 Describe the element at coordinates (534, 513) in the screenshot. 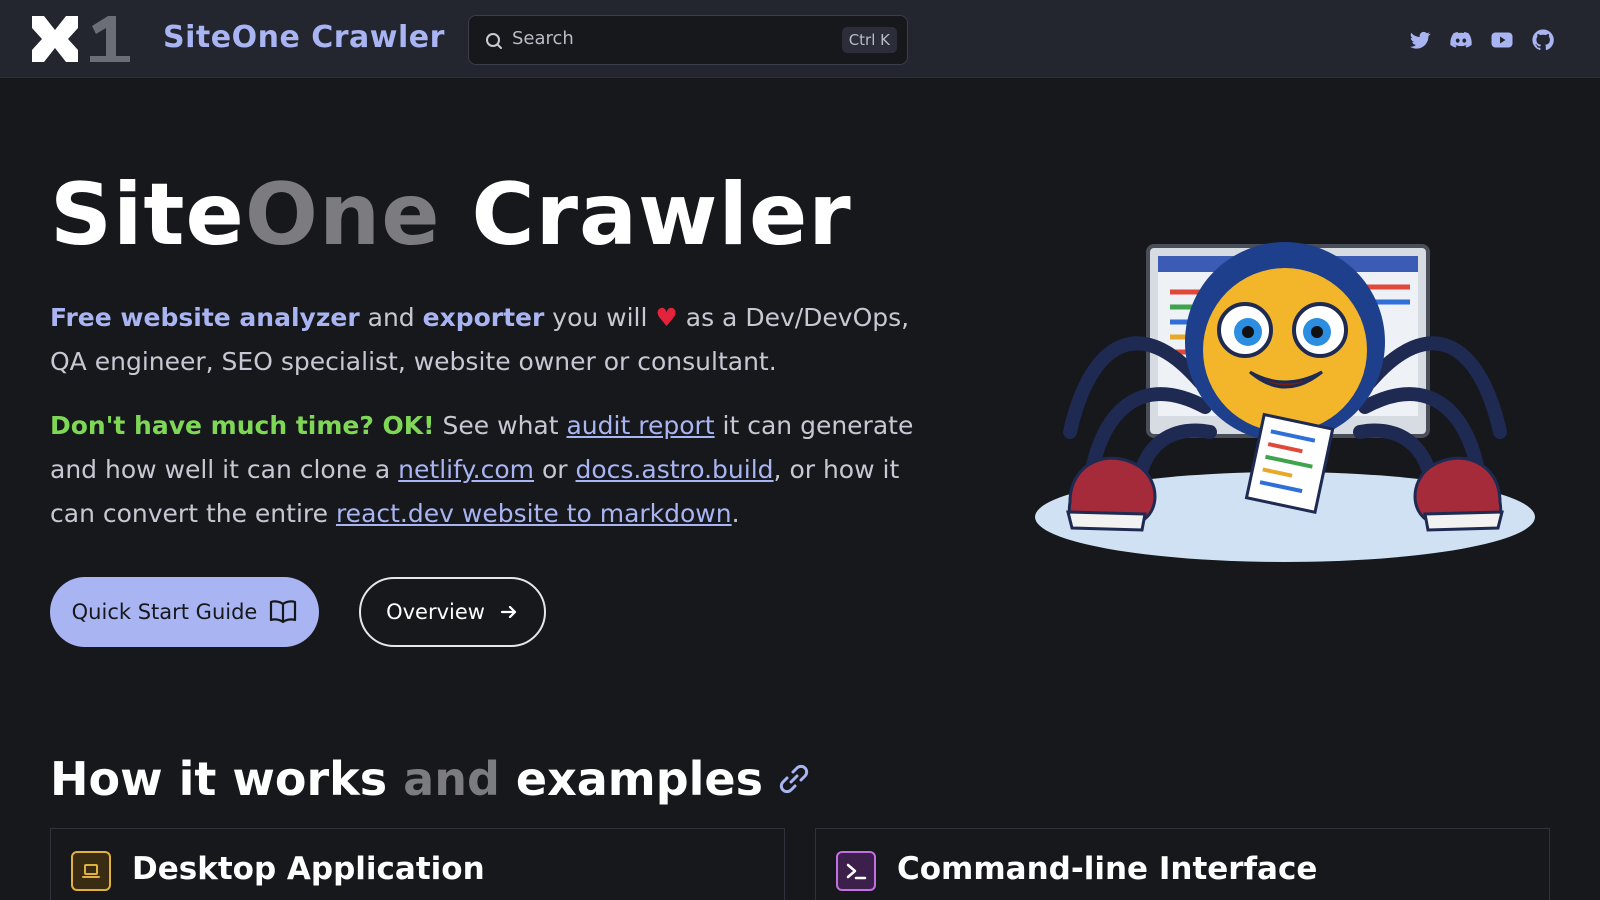

I see `react-markdown-link: react.dev website to markdown` at that location.